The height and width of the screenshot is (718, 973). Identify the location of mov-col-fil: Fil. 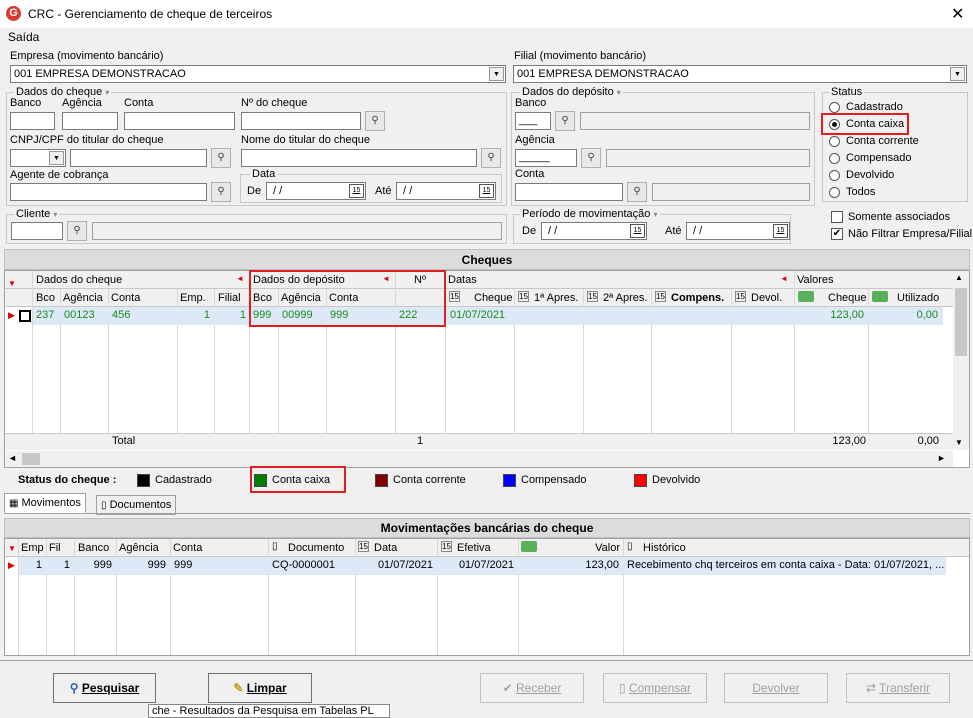
(55, 548).